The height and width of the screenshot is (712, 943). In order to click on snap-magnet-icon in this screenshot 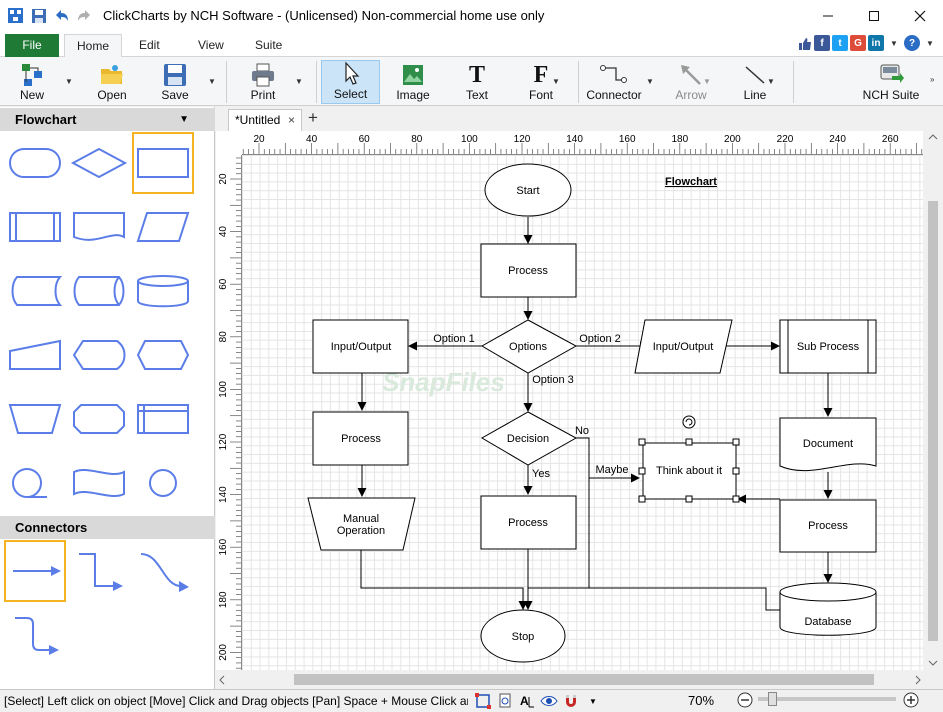, I will do `click(571, 701)`.